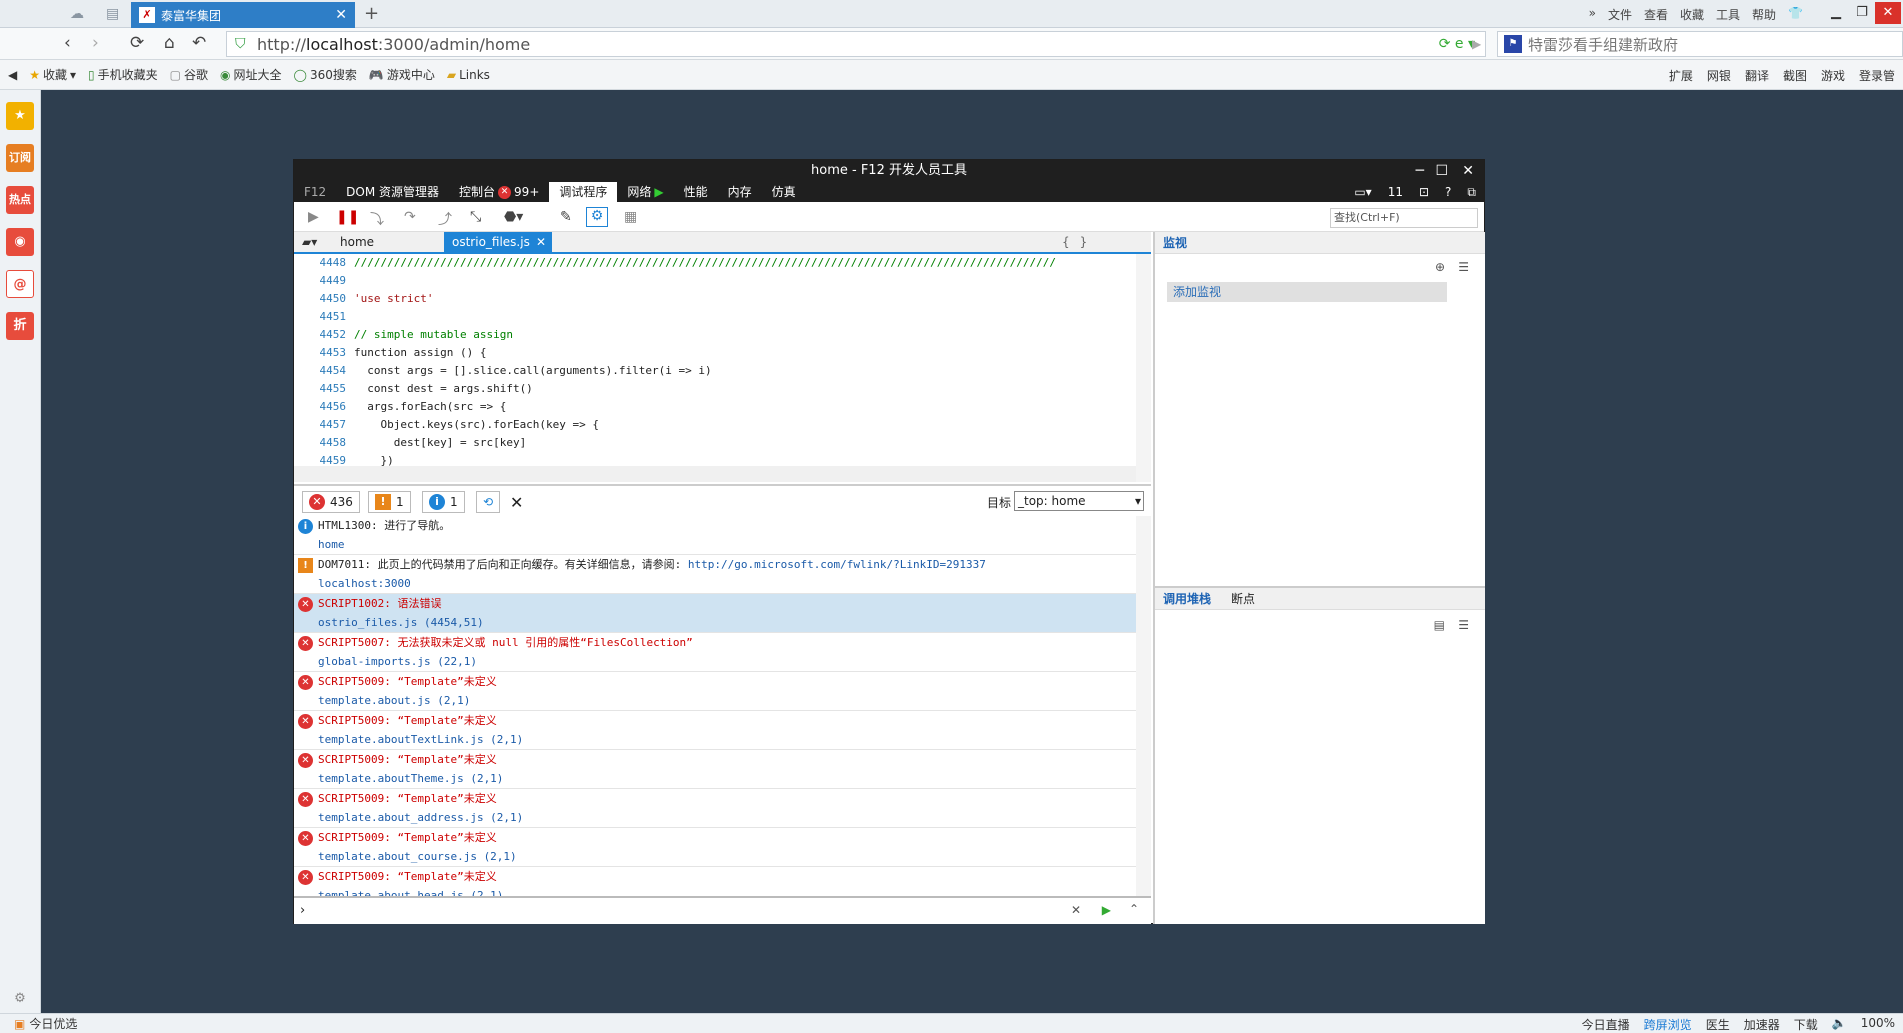 This screenshot has width=1903, height=1033. Describe the element at coordinates (243, 15) in the screenshot. I see `browser-tab: ✗ 泰富华集团 ✕` at that location.